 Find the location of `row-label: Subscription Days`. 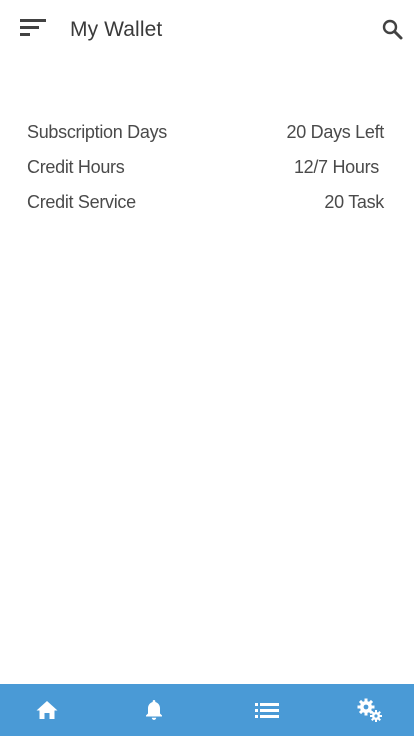

row-label: Subscription Days is located at coordinates (97, 132).